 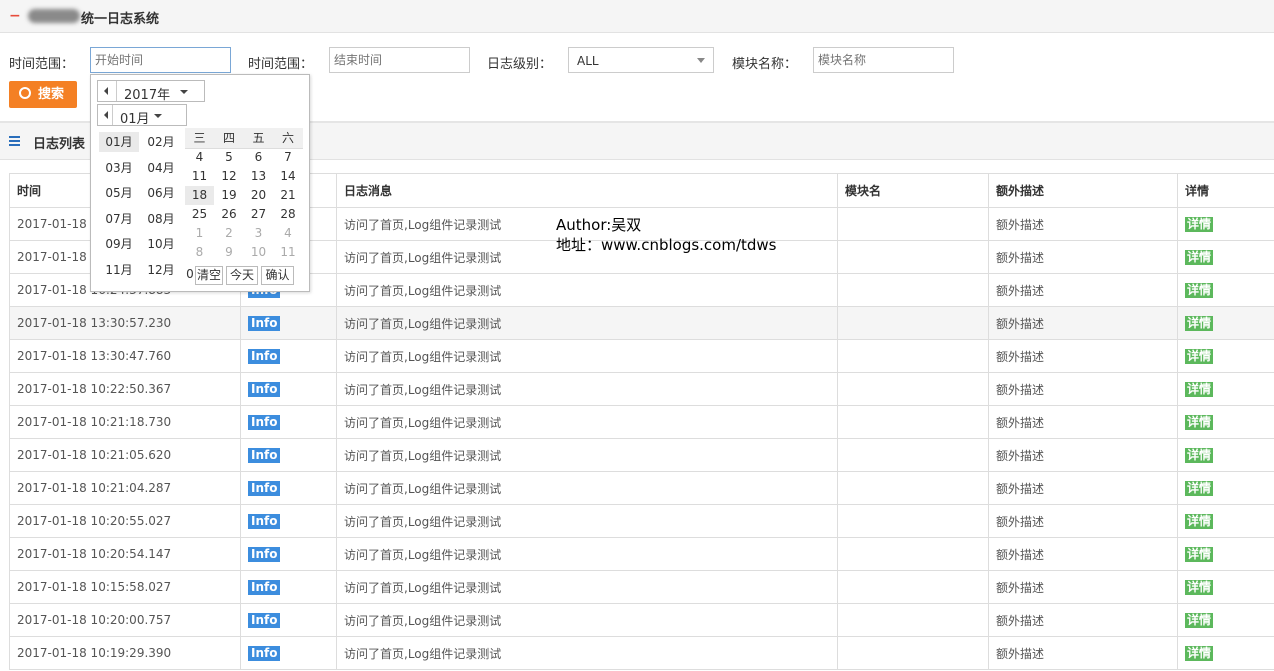 I want to click on day-cell: 28, so click(x=288, y=214).